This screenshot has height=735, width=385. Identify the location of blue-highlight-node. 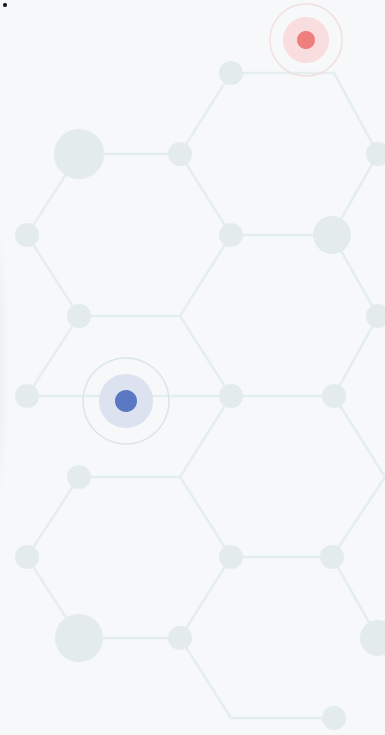
(126, 401).